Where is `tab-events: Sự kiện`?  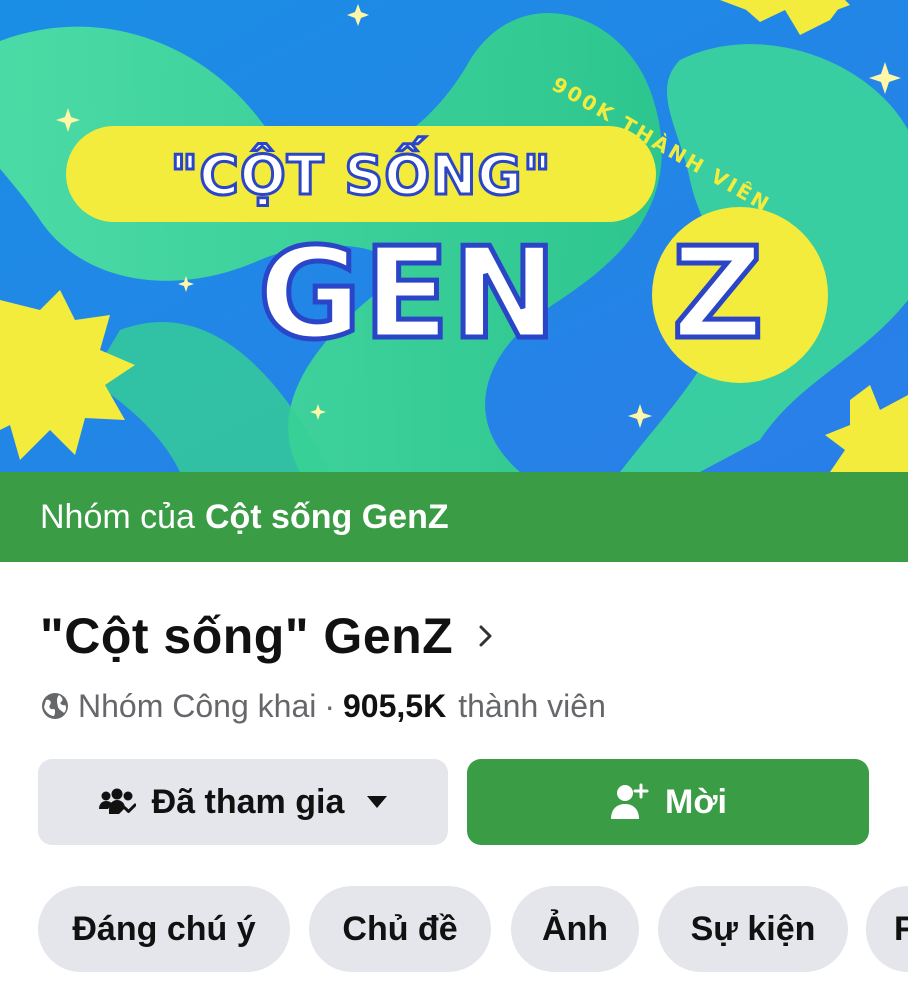
tab-events: Sự kiện is located at coordinates (753, 929).